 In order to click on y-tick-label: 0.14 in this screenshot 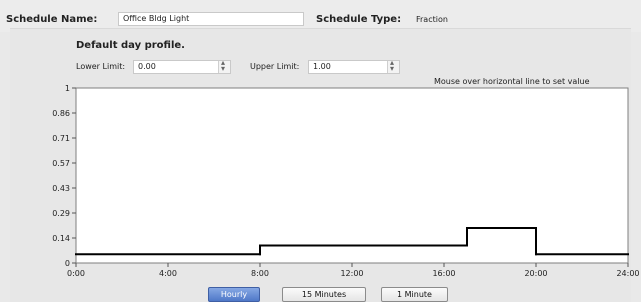, I will do `click(61, 238)`.